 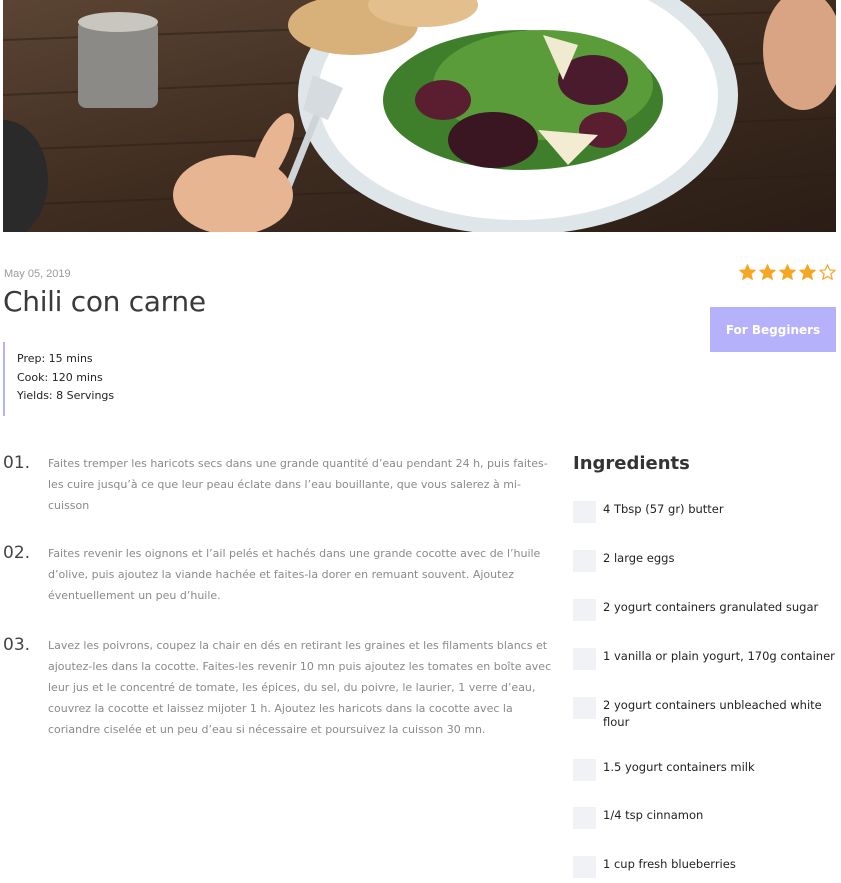 What do you see at coordinates (104, 301) in the screenshot?
I see `recipe-title: Chili con carne` at bounding box center [104, 301].